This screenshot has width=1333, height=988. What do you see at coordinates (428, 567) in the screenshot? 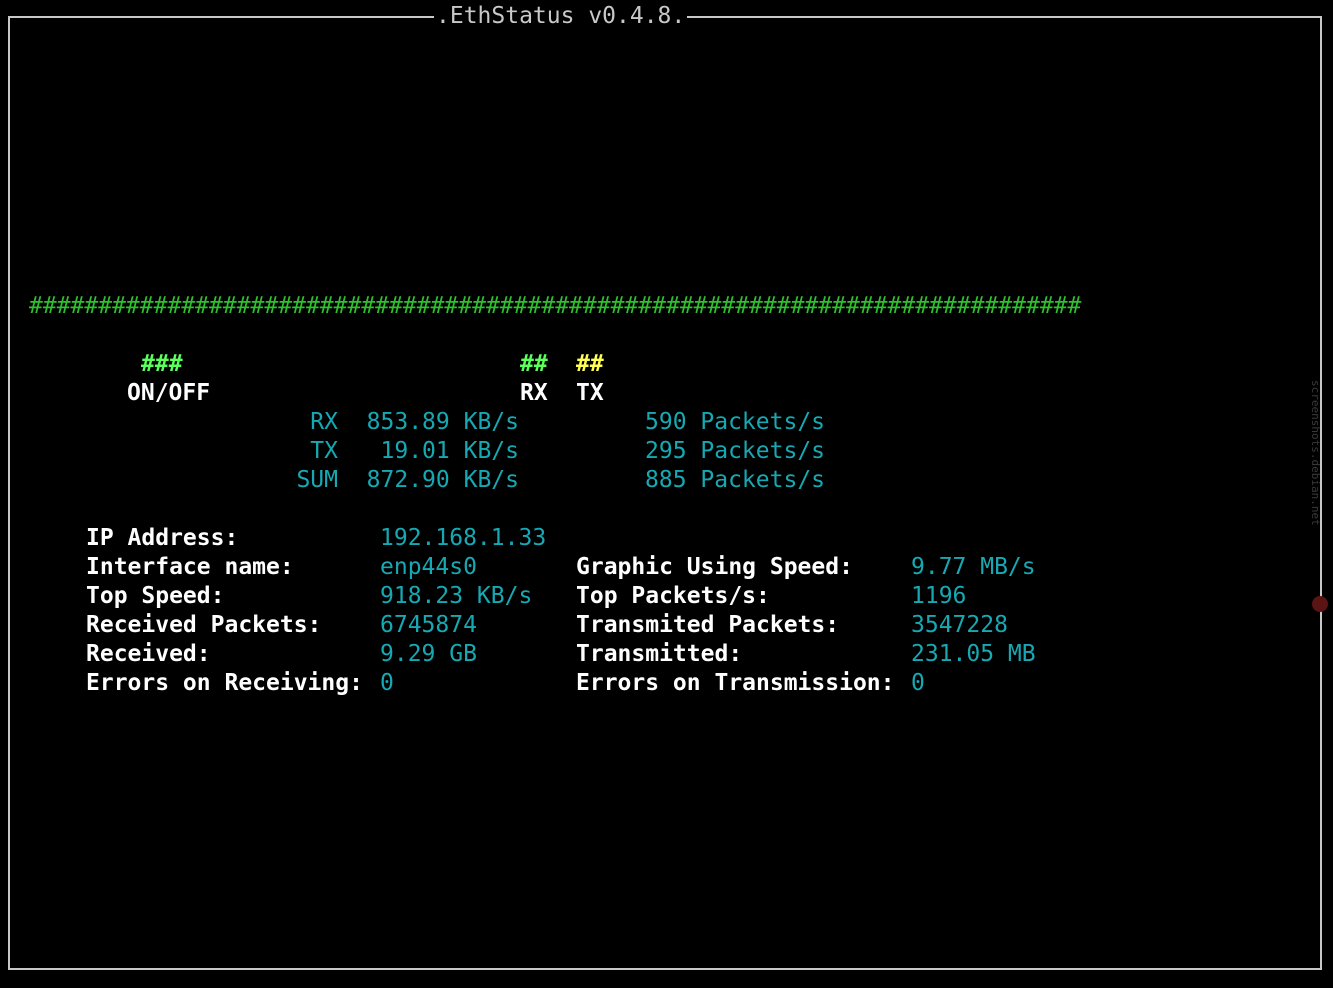
I see `interface-name-value: enp44s0` at bounding box center [428, 567].